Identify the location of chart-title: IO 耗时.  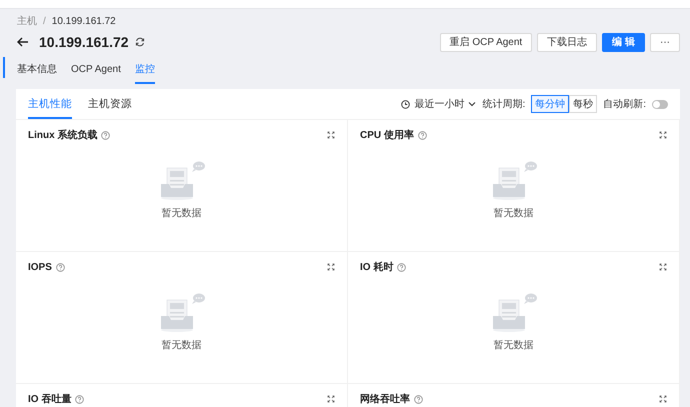
(377, 267).